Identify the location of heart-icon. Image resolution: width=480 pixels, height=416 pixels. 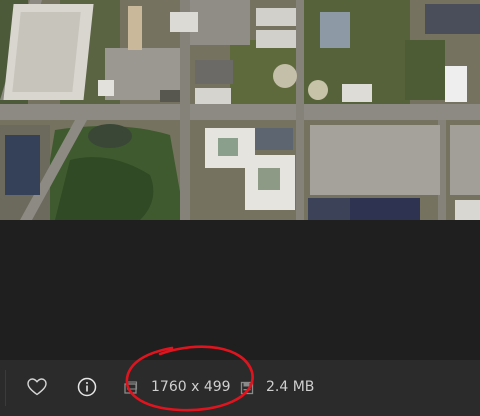
(37, 387).